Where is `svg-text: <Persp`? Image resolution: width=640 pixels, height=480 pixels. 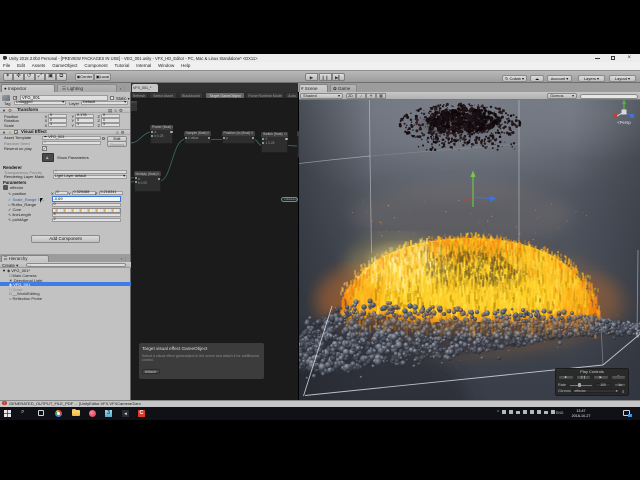
svg-text: <Persp is located at coordinates (624, 122).